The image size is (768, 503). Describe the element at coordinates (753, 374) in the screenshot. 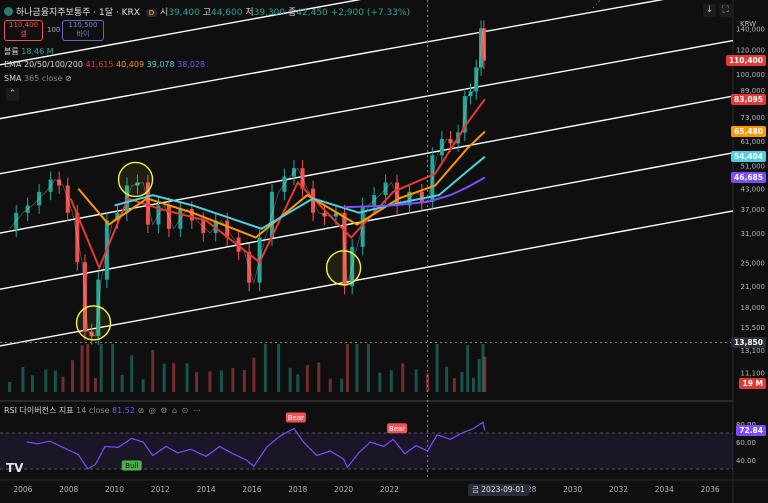

I see `price-axis-label: 11,100` at that location.